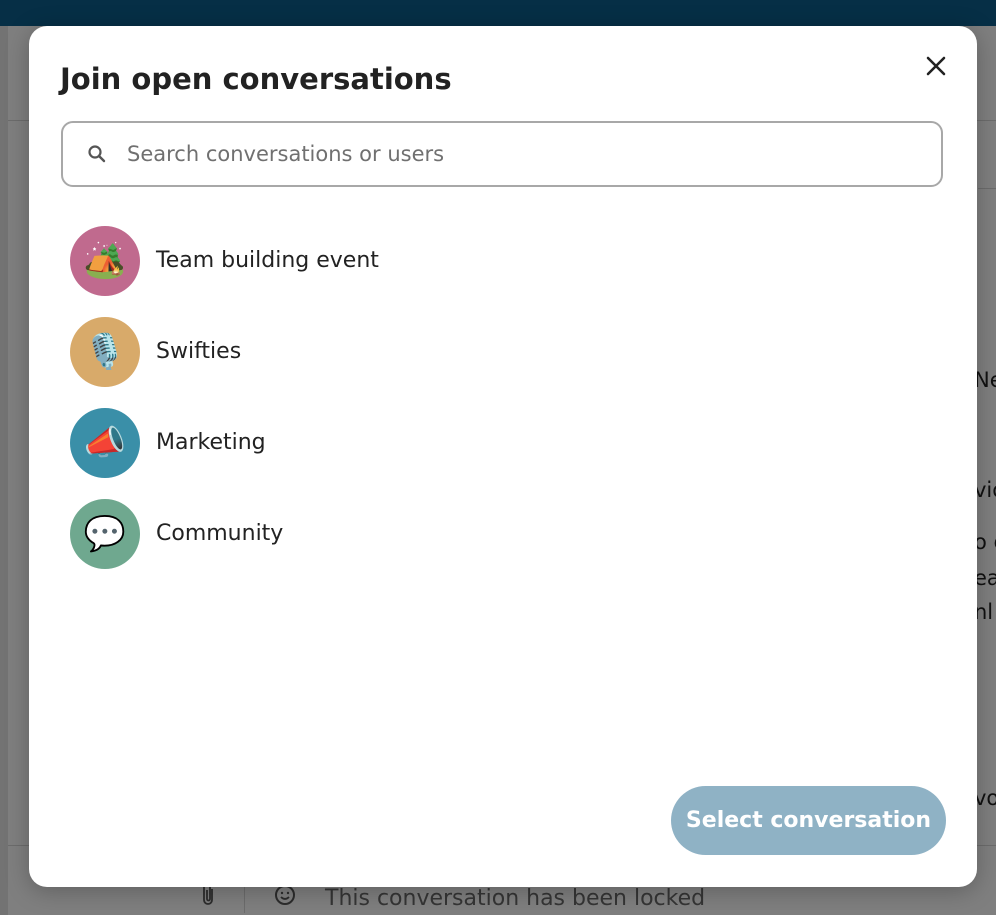 The image size is (996, 915). Describe the element at coordinates (220, 533) in the screenshot. I see `conversation-label: Community` at that location.